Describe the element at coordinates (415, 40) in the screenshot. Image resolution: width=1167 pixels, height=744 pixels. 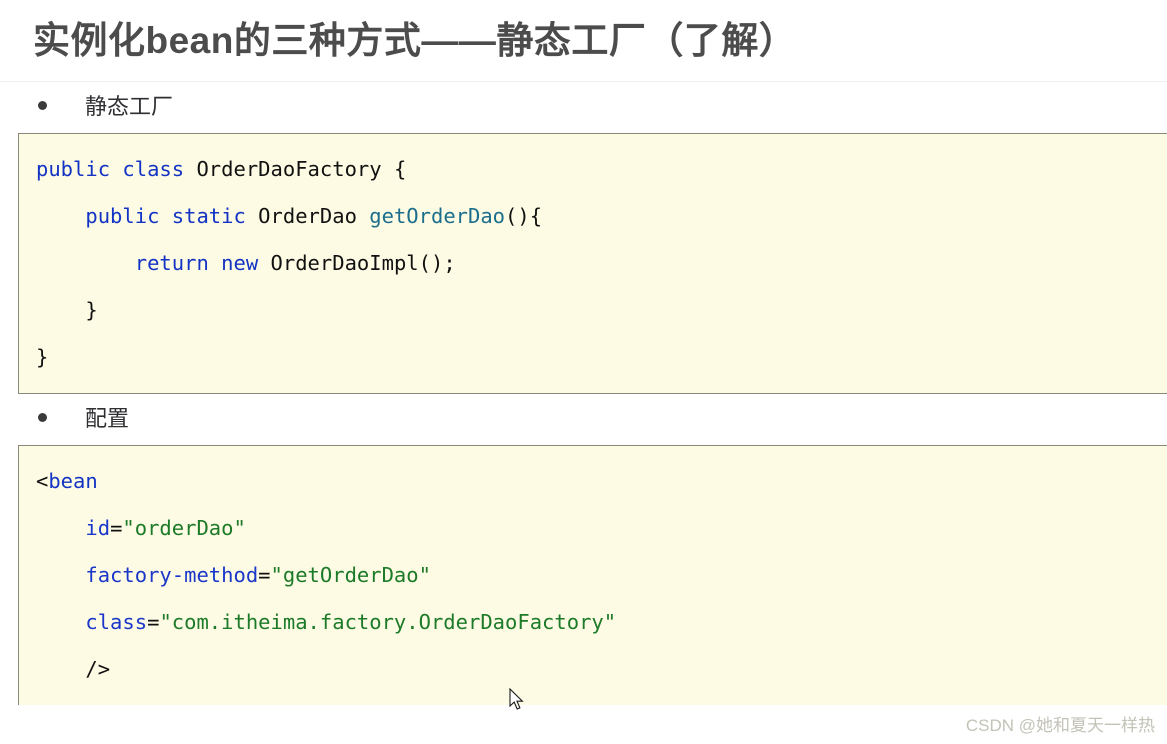
I see `page-title: 实例化bean的三种方式——静态工厂（了解）` at that location.